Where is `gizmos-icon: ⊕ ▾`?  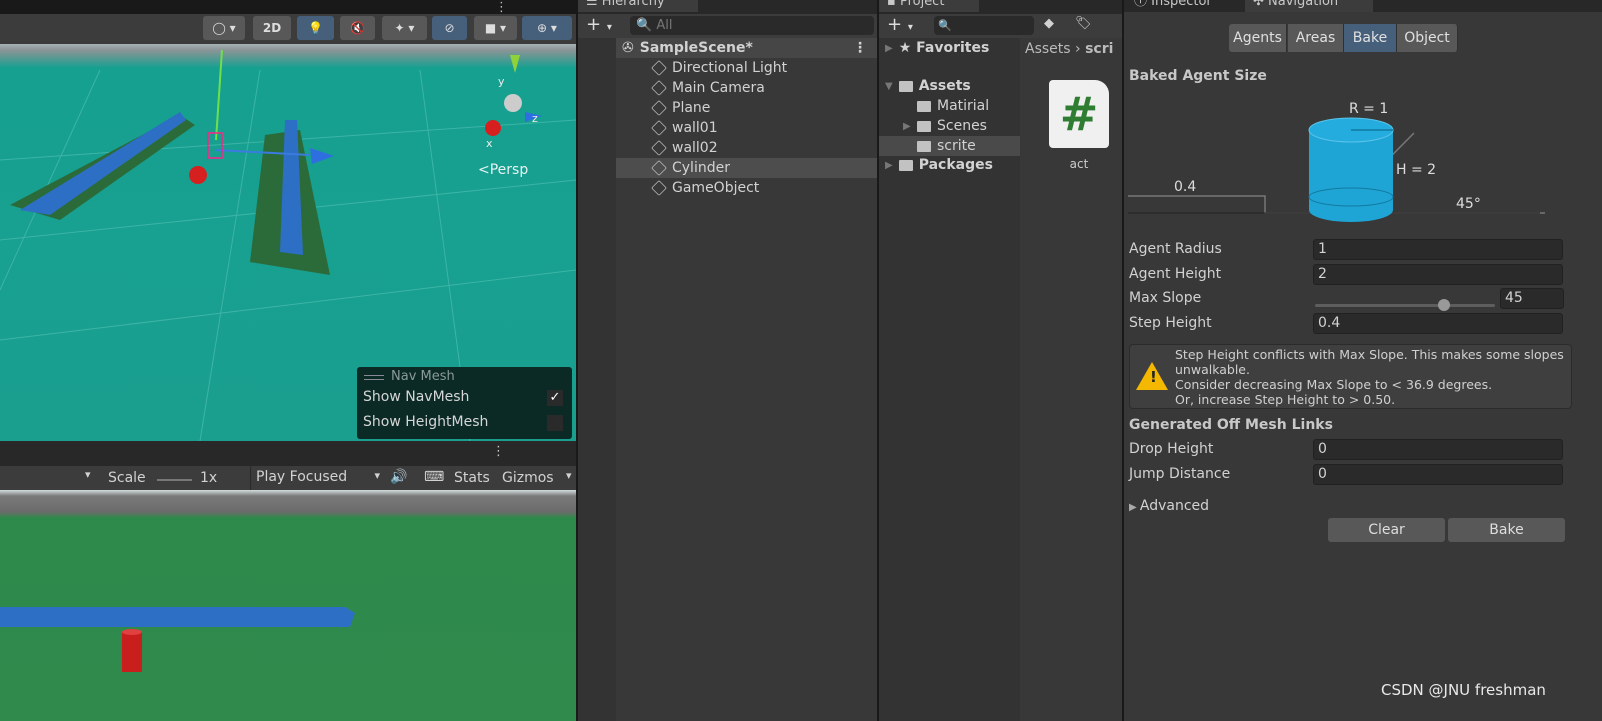
gizmos-icon: ⊕ ▾ is located at coordinates (547, 28).